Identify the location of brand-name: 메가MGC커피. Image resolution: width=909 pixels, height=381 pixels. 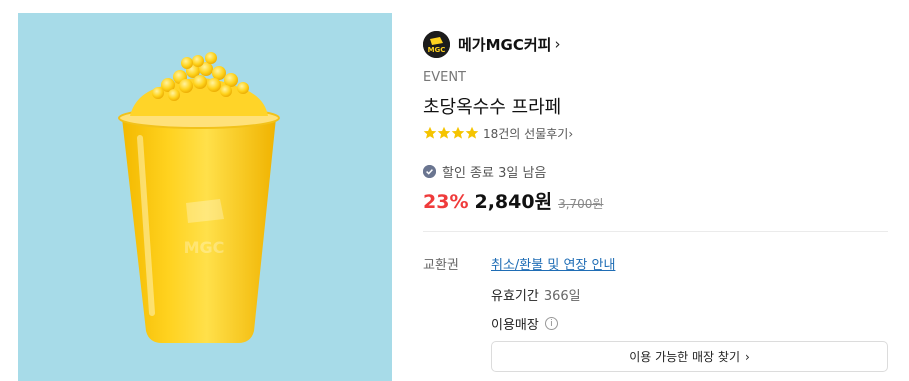
(505, 44).